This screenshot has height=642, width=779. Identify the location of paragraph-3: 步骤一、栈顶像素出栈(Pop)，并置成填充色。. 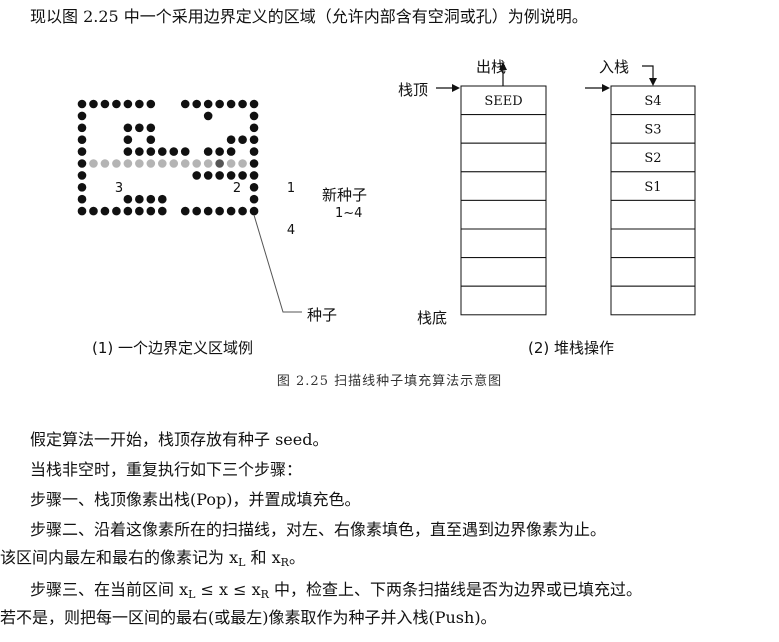
(195, 499).